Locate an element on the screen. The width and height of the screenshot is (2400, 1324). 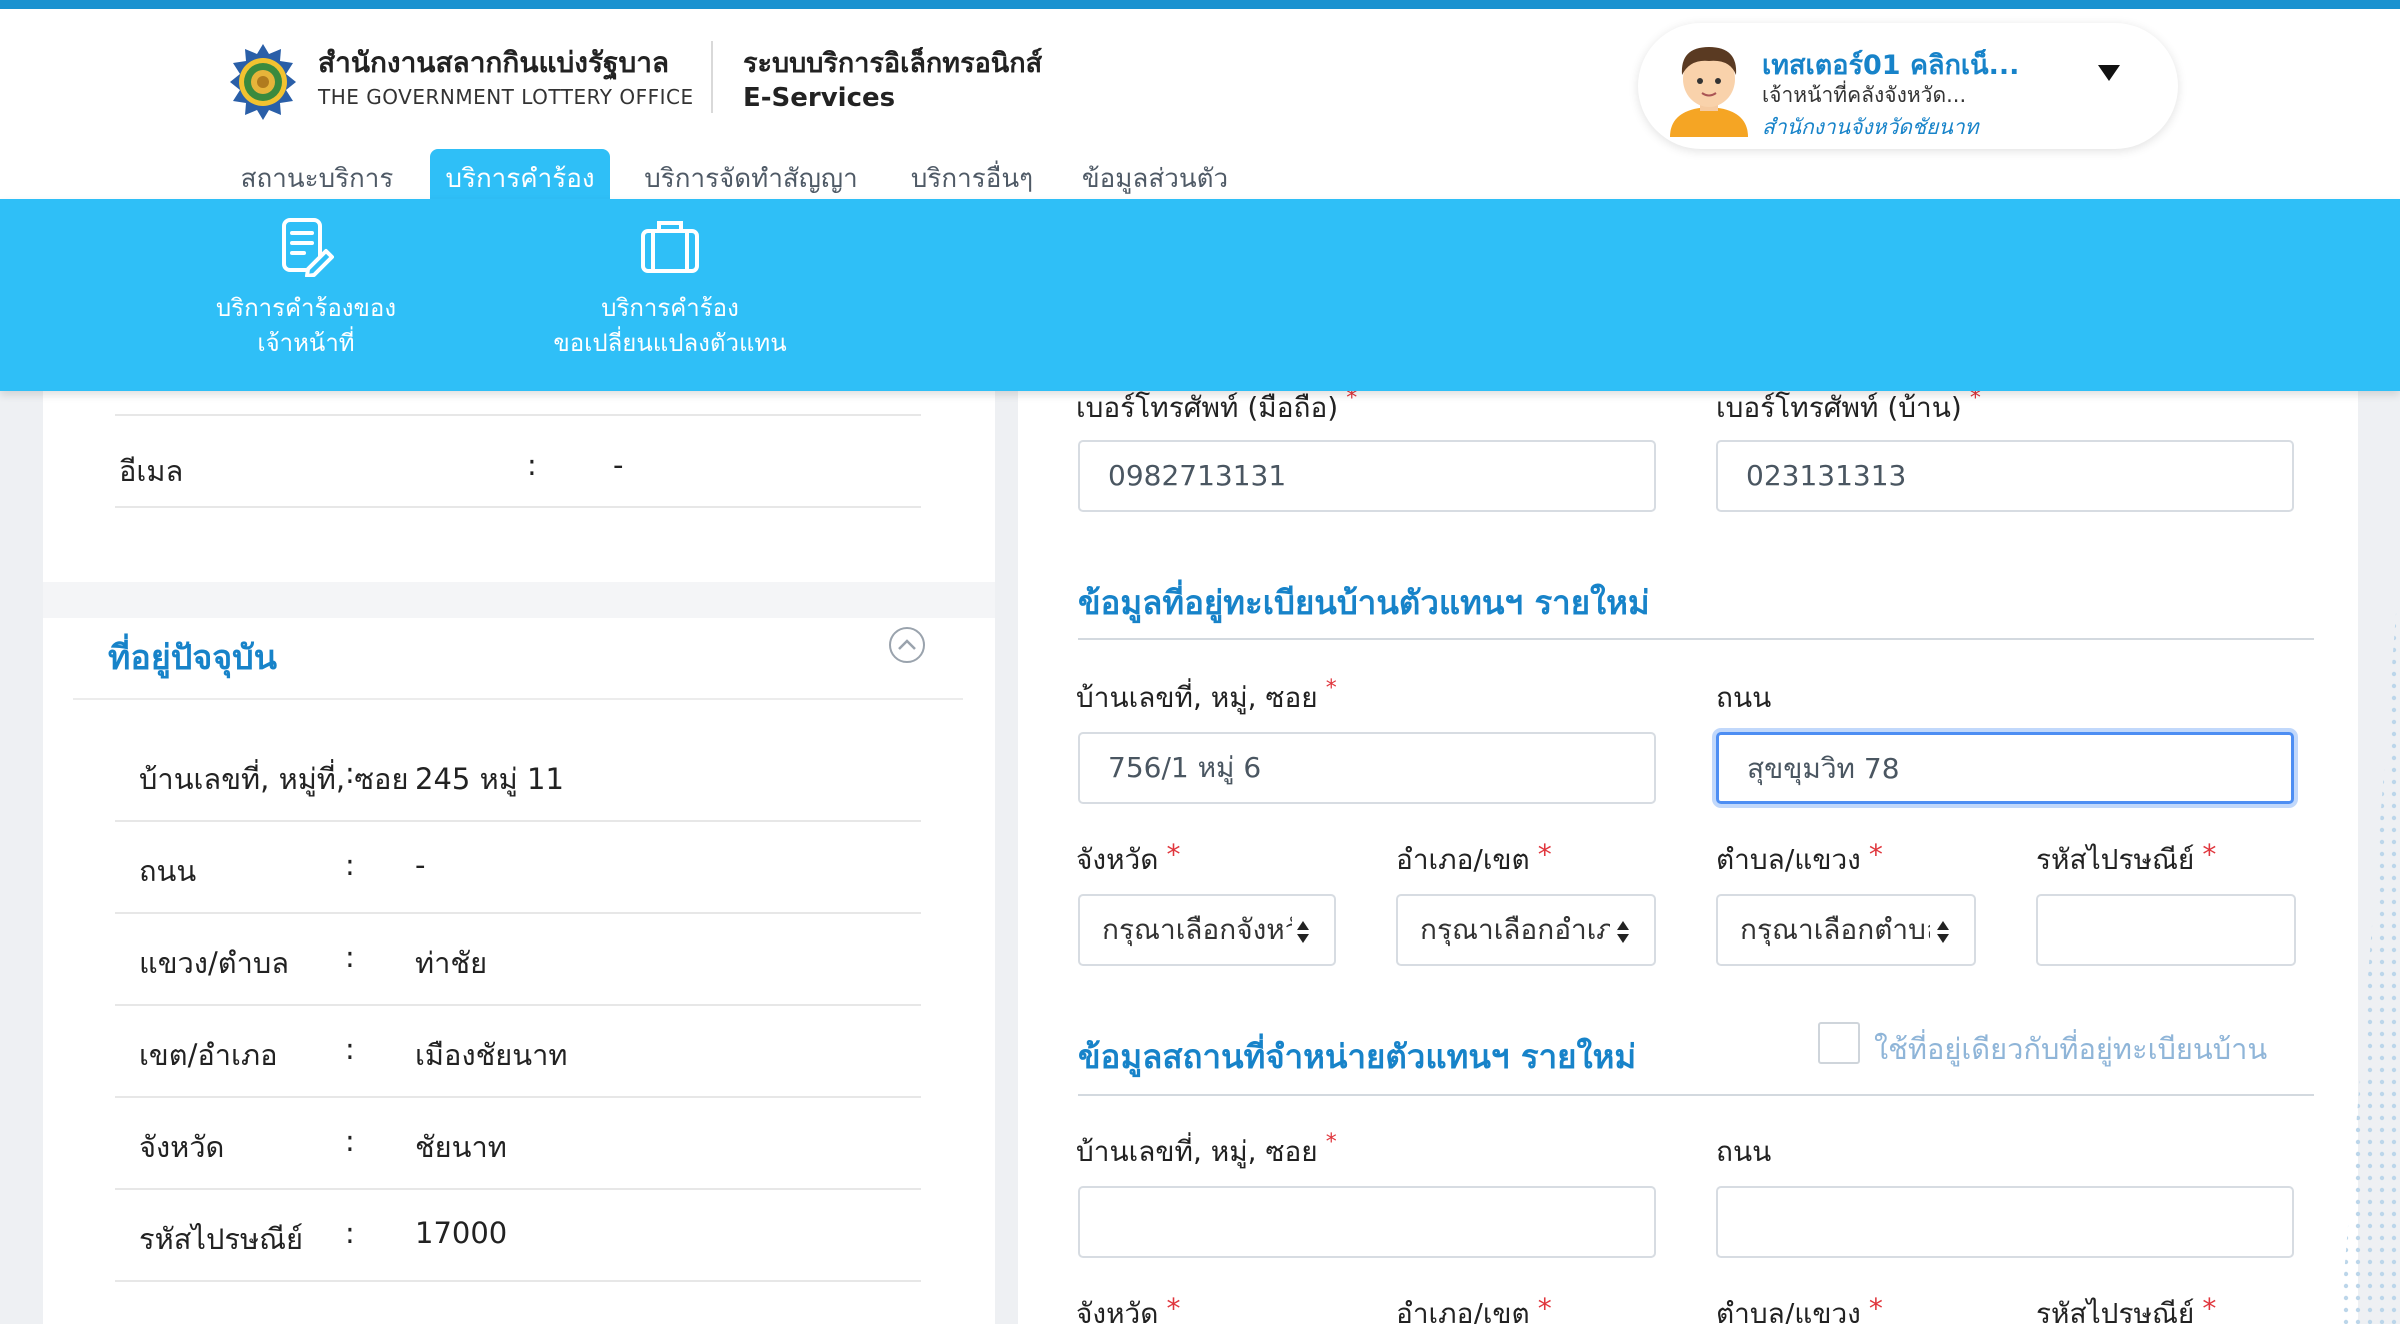
subnav-change-agent-line1: บริการคำร้อง is located at coordinates (670, 308).